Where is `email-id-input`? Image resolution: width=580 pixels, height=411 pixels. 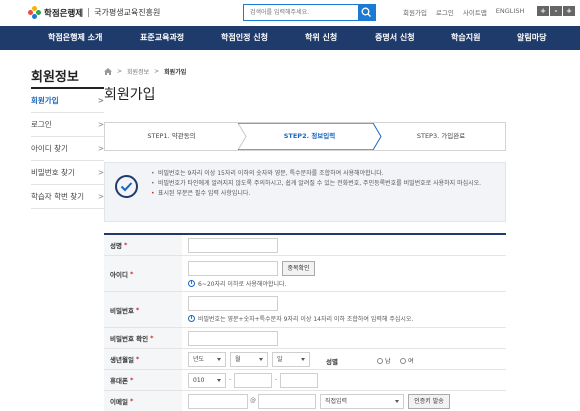
email-id-input is located at coordinates (218, 401).